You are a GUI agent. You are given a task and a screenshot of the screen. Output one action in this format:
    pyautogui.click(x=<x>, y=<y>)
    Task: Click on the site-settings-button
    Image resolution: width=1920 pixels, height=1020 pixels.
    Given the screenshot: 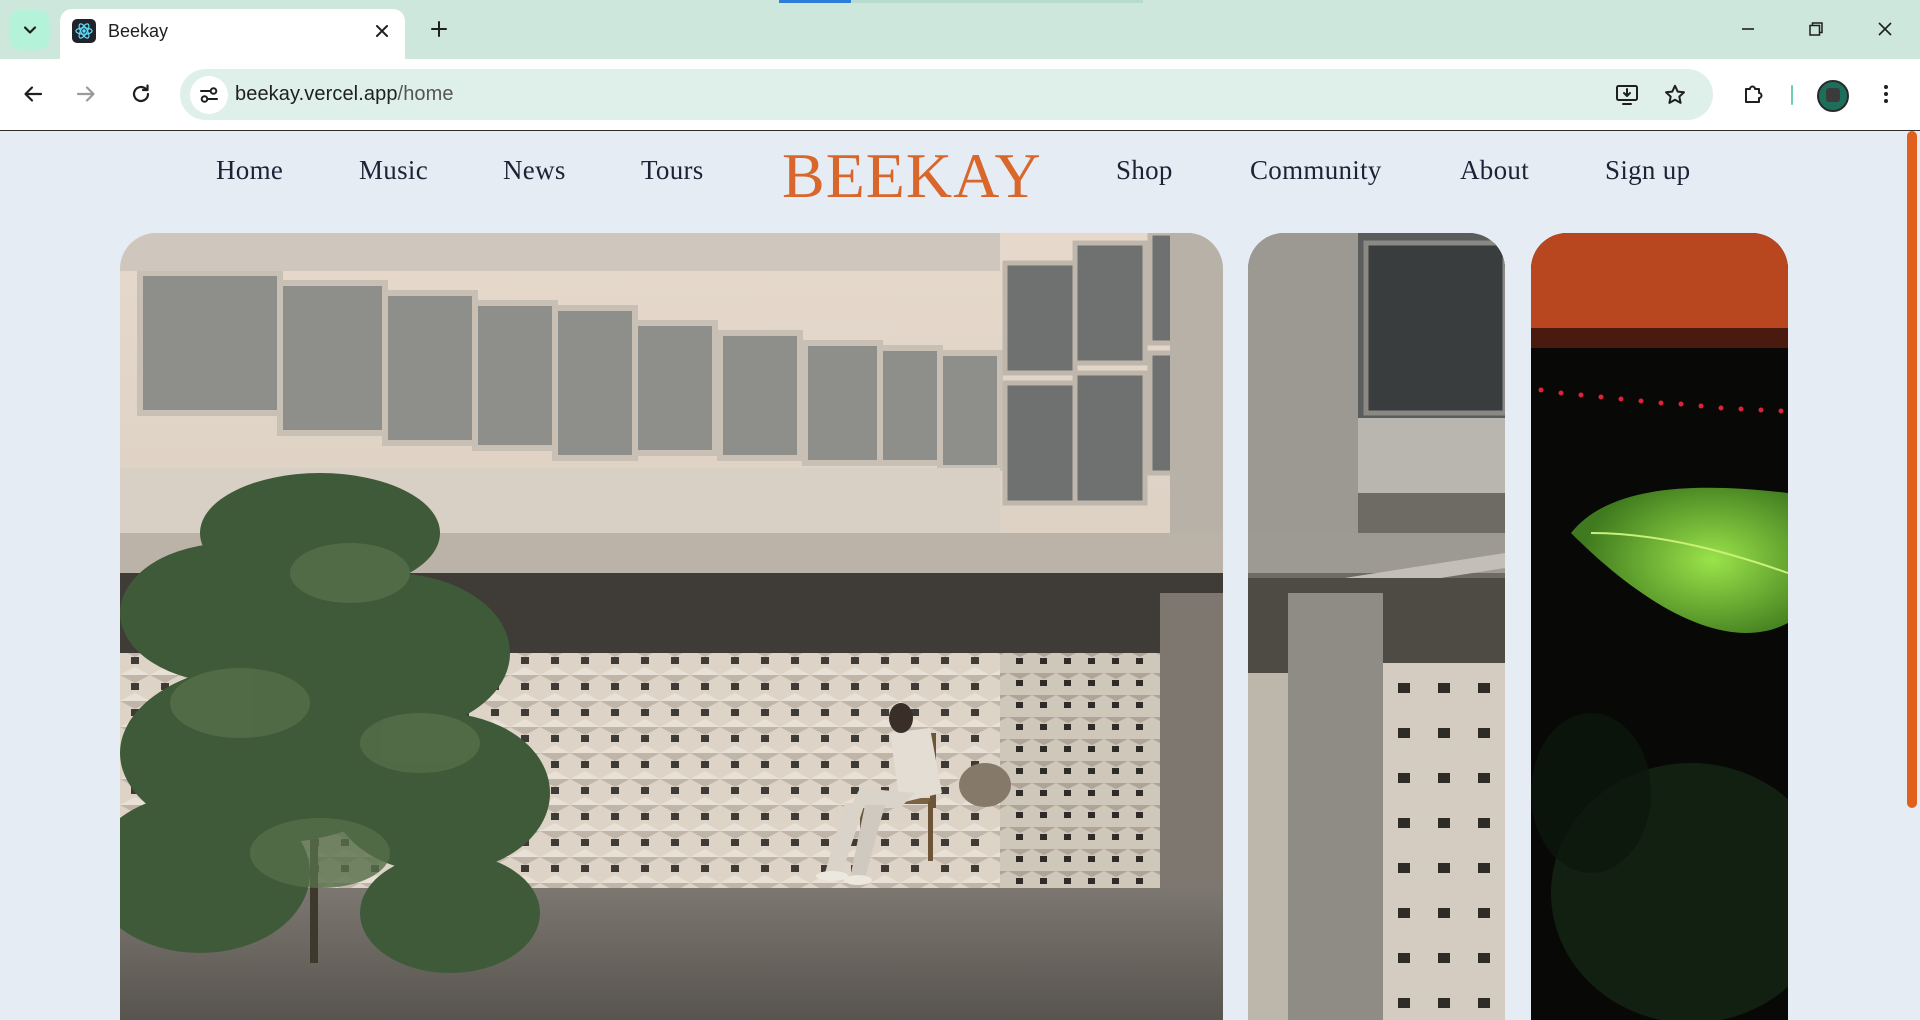 What is the action you would take?
    pyautogui.click(x=209, y=95)
    